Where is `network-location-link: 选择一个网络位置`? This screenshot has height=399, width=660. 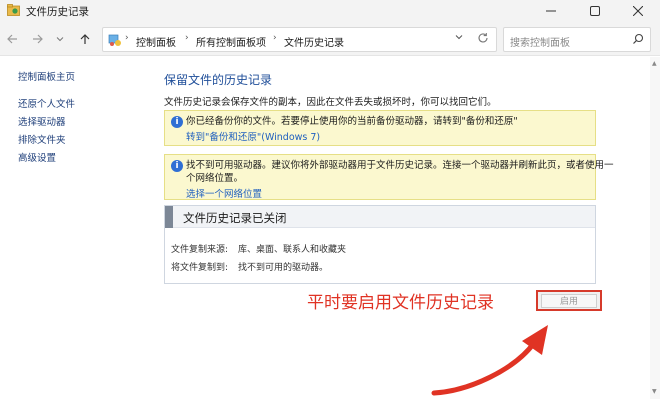
network-location-link: 选择一个网络位置 is located at coordinates (224, 193).